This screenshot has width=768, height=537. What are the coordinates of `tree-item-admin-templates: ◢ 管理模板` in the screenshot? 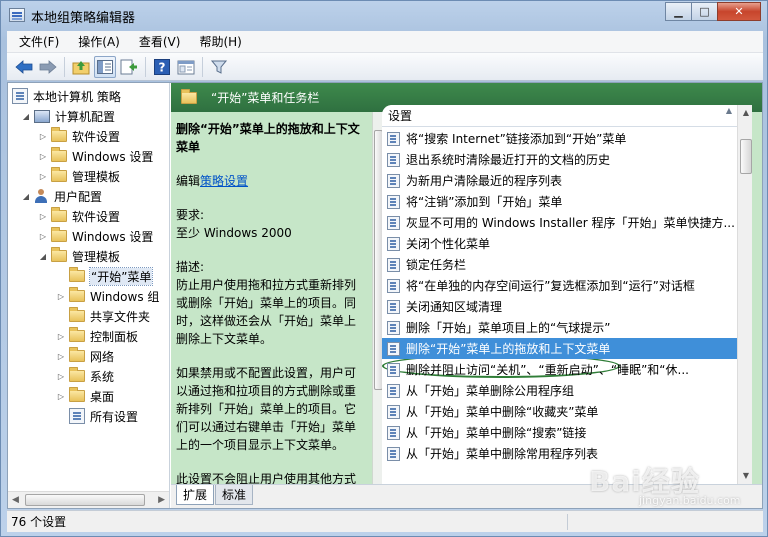 It's located at (79, 256).